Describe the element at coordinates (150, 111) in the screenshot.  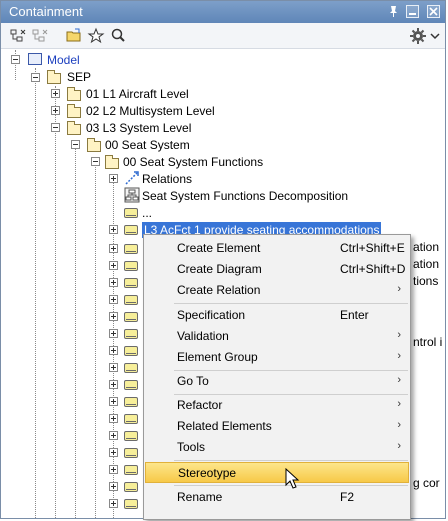
I see `tree-item-l2: 02 L2 Multisystem Level` at that location.